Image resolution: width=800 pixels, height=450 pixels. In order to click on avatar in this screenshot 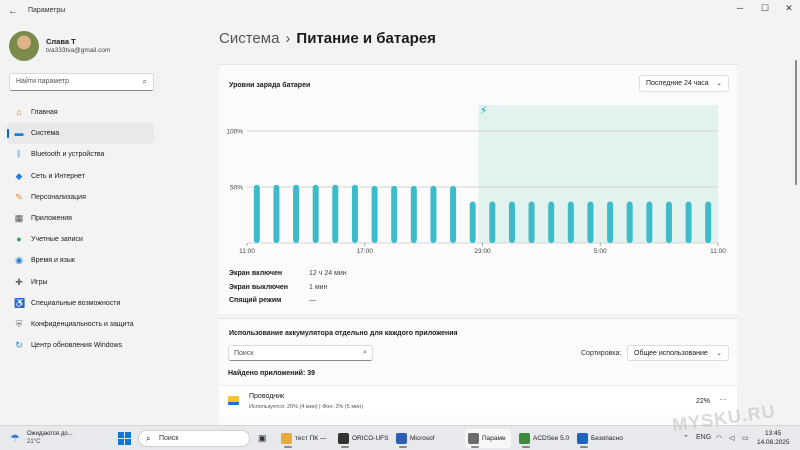, I will do `click(24, 46)`.